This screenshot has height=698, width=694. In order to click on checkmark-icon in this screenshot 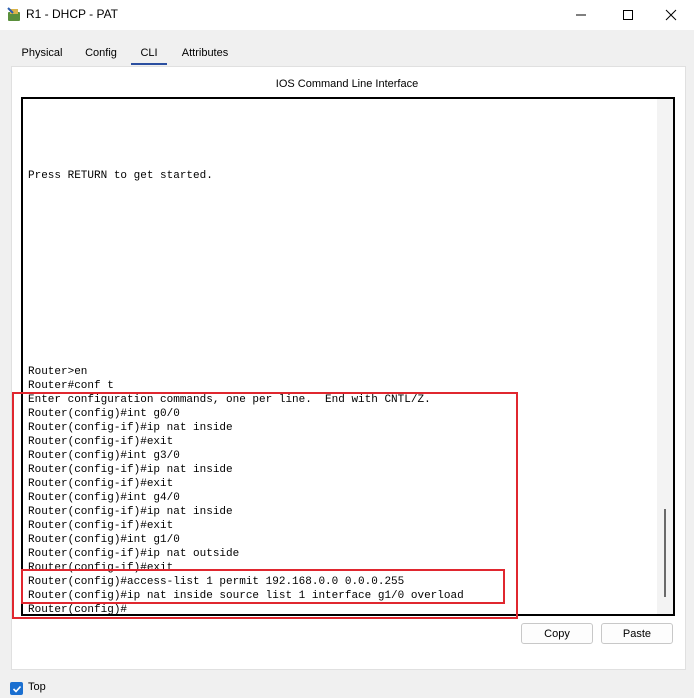, I will do `click(16, 689)`.